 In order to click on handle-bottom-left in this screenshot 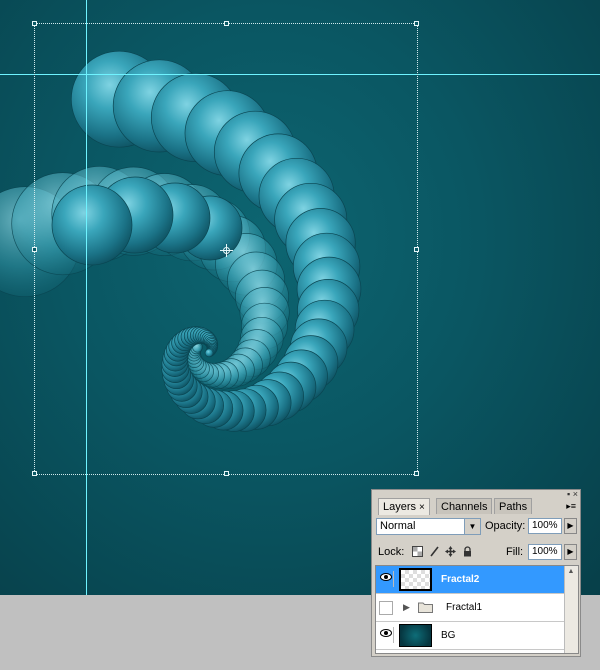, I will do `click(34, 473)`.